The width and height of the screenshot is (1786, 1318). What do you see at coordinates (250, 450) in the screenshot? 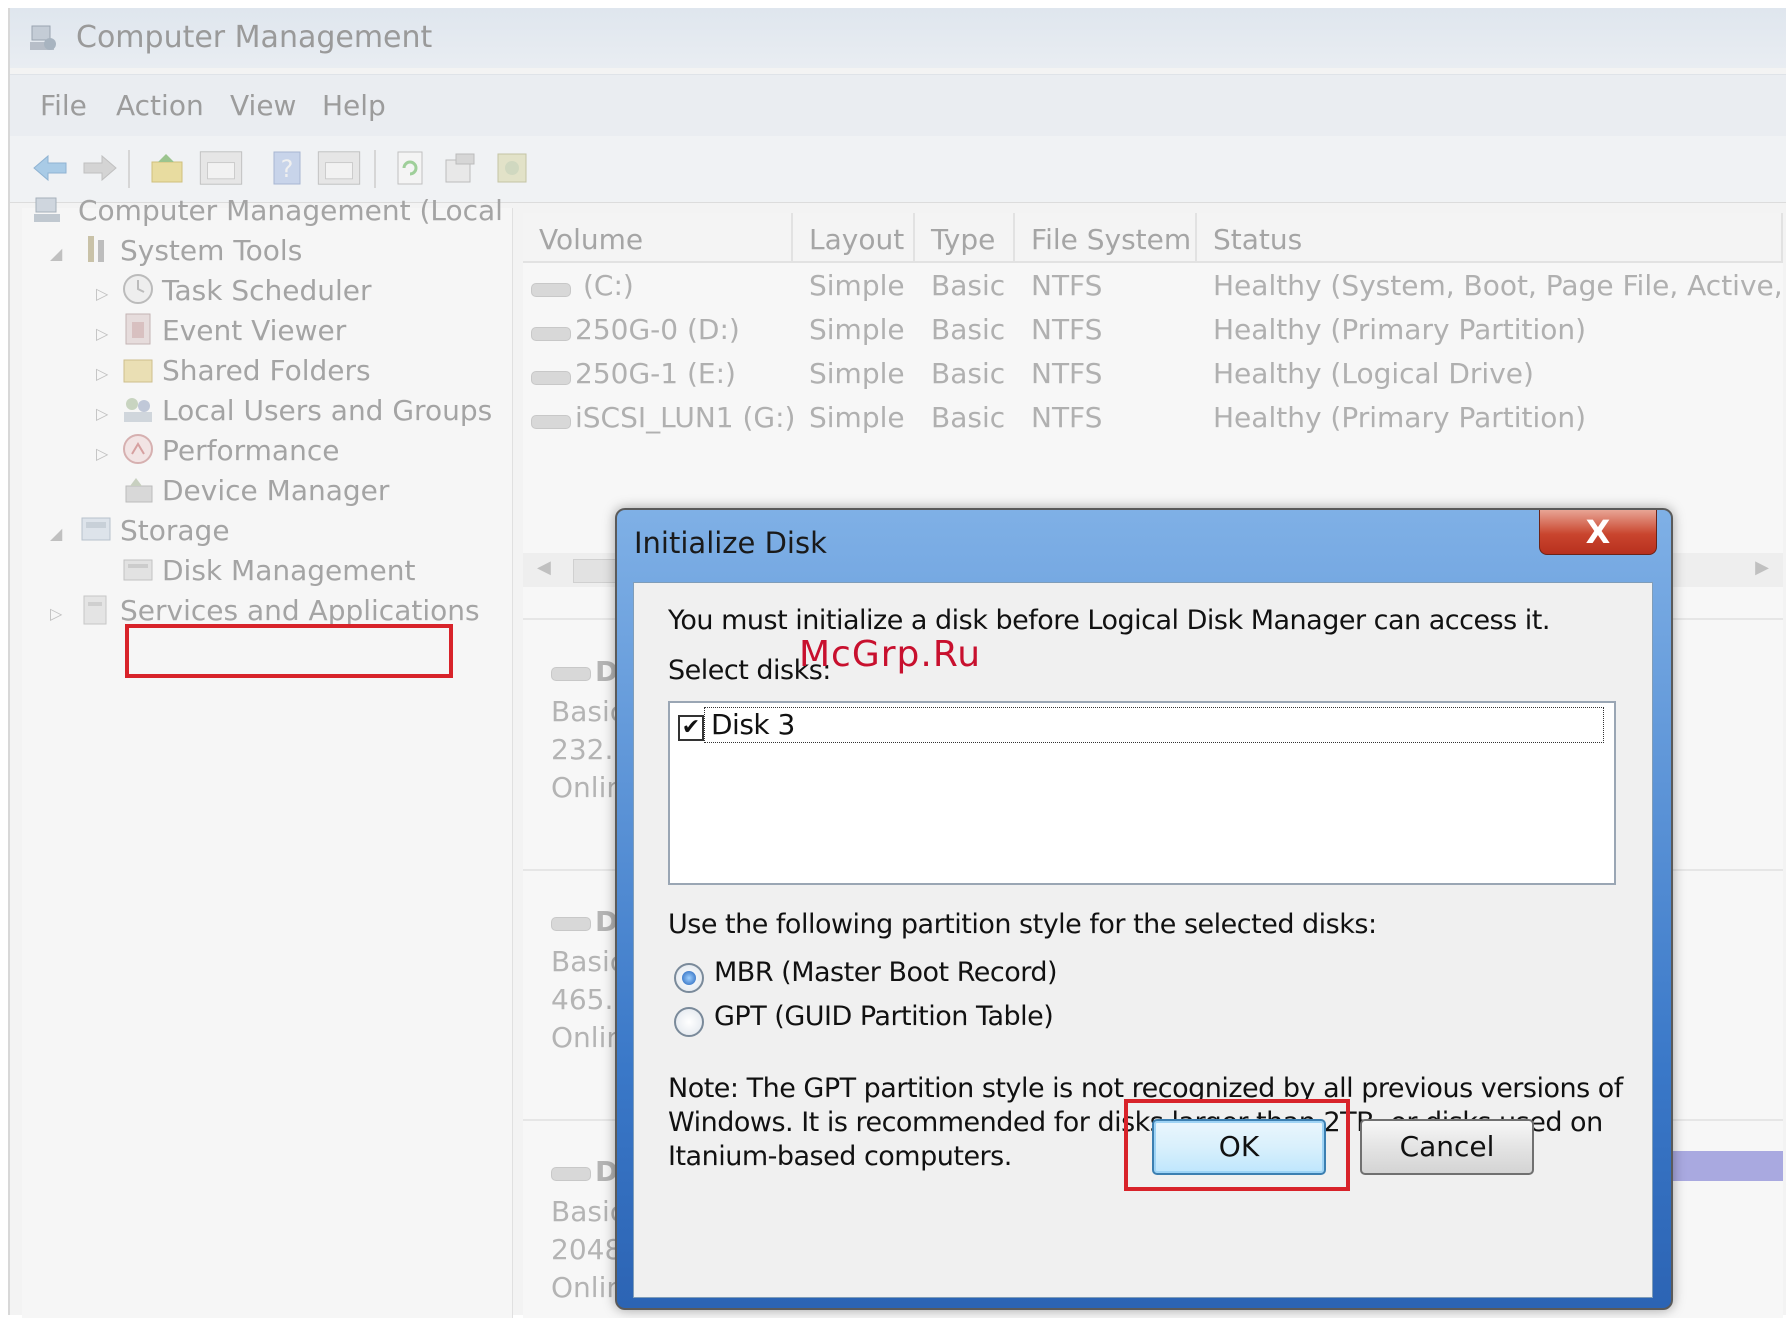
I see `tree-item-performance: Performance` at bounding box center [250, 450].